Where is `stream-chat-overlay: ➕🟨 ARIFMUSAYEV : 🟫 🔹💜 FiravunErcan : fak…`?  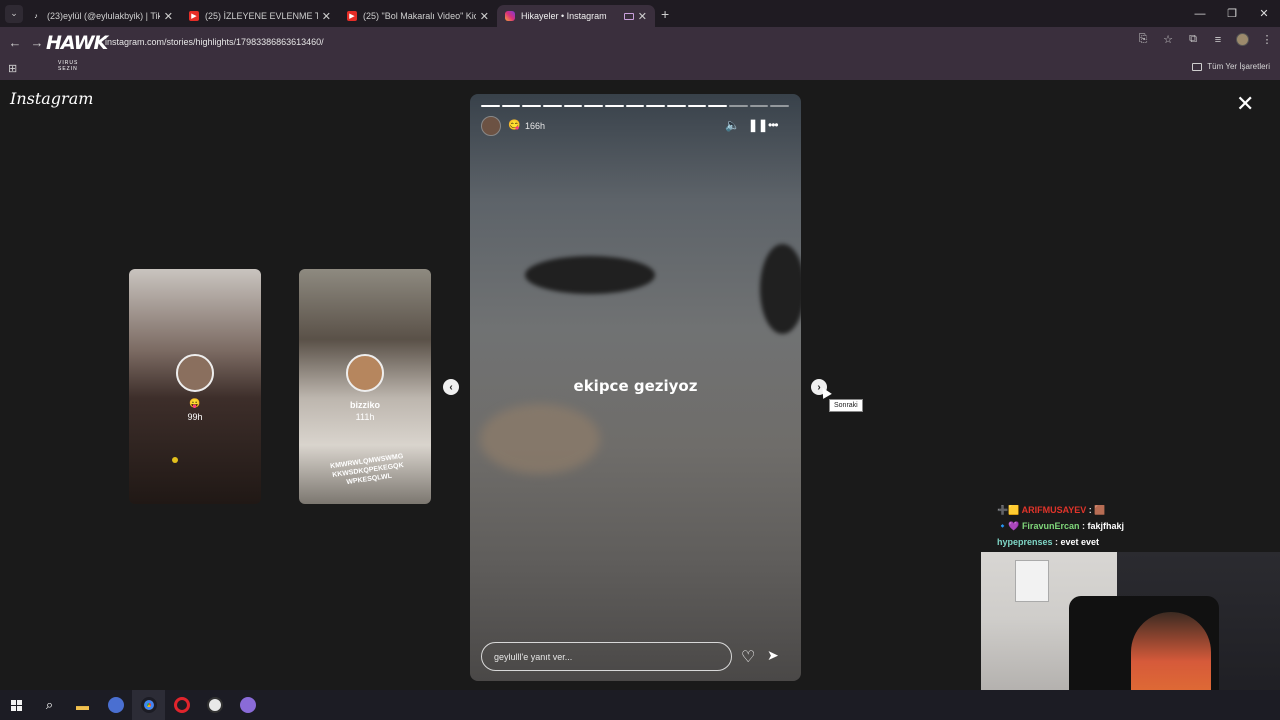 stream-chat-overlay: ➕🟨 ARIFMUSAYEV : 🟫 🔹💜 FiravunErcan : fak… is located at coordinates (1060, 526).